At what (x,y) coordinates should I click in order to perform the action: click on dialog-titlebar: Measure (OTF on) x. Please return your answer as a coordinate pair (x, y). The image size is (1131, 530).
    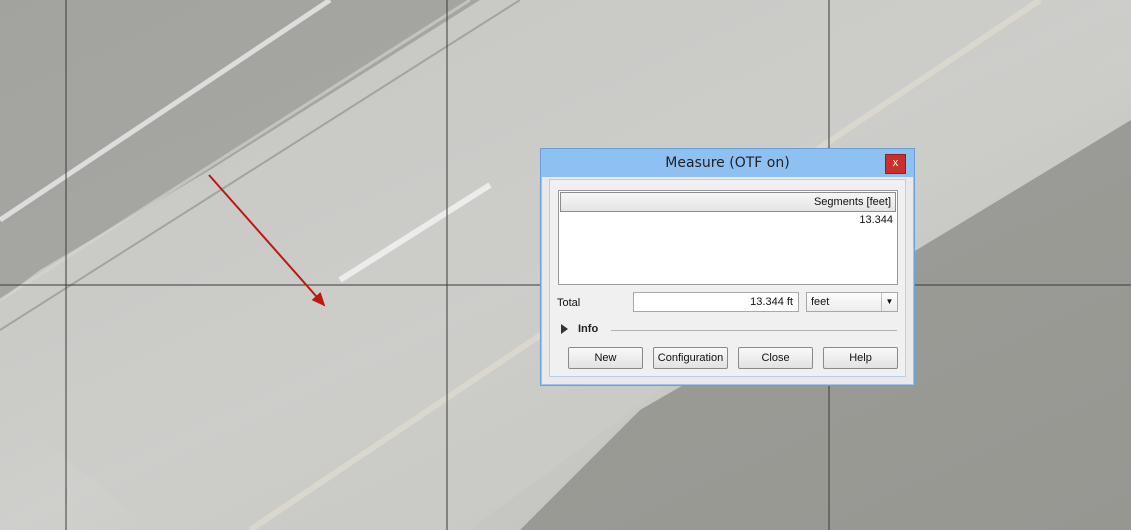
    Looking at the image, I should click on (727, 163).